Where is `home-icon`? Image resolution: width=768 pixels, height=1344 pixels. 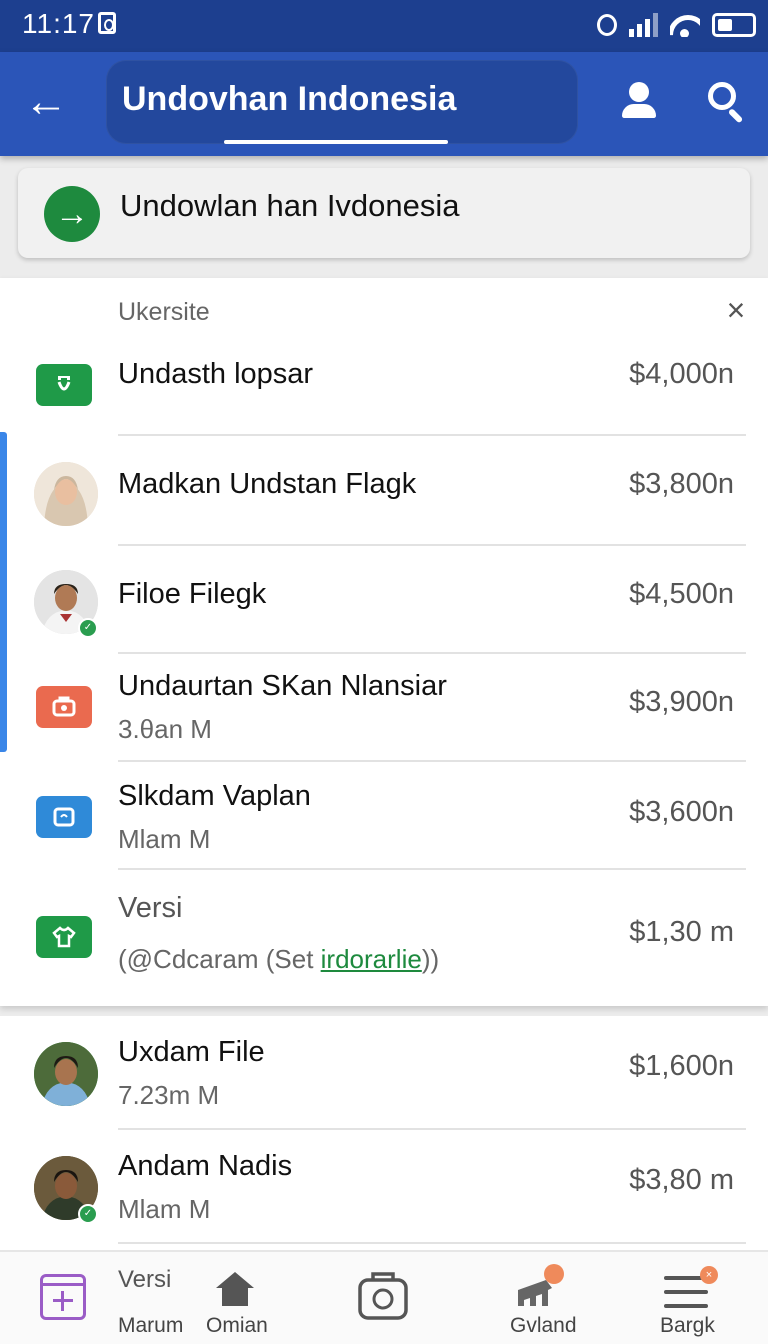
home-icon is located at coordinates (235, 1289).